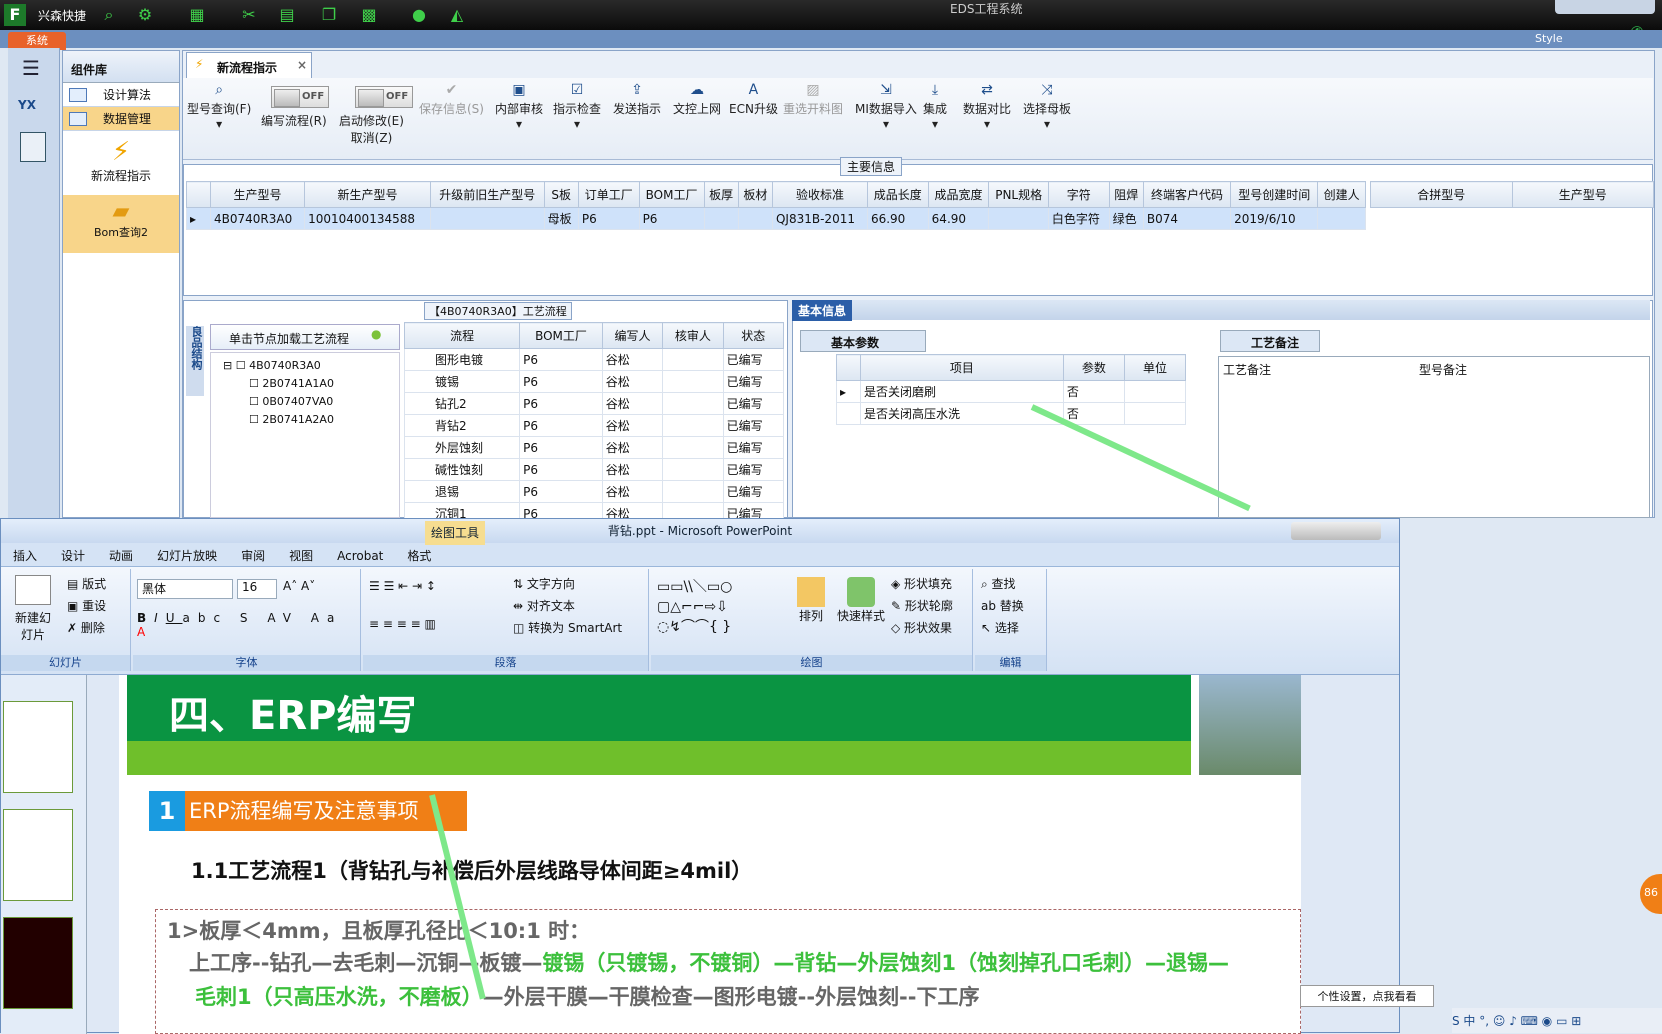 The height and width of the screenshot is (1034, 1662). Describe the element at coordinates (121, 224) in the screenshot. I see `tile-bom-query: ▰ Bom查询2` at that location.